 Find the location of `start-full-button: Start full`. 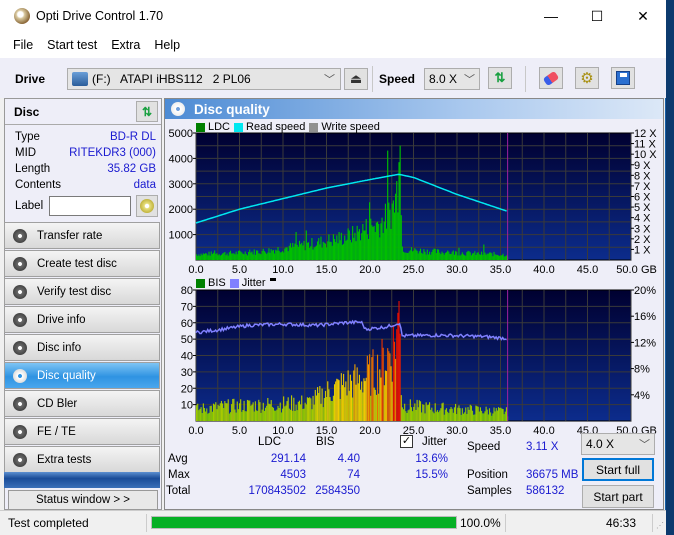

start-full-button: Start full is located at coordinates (618, 469).